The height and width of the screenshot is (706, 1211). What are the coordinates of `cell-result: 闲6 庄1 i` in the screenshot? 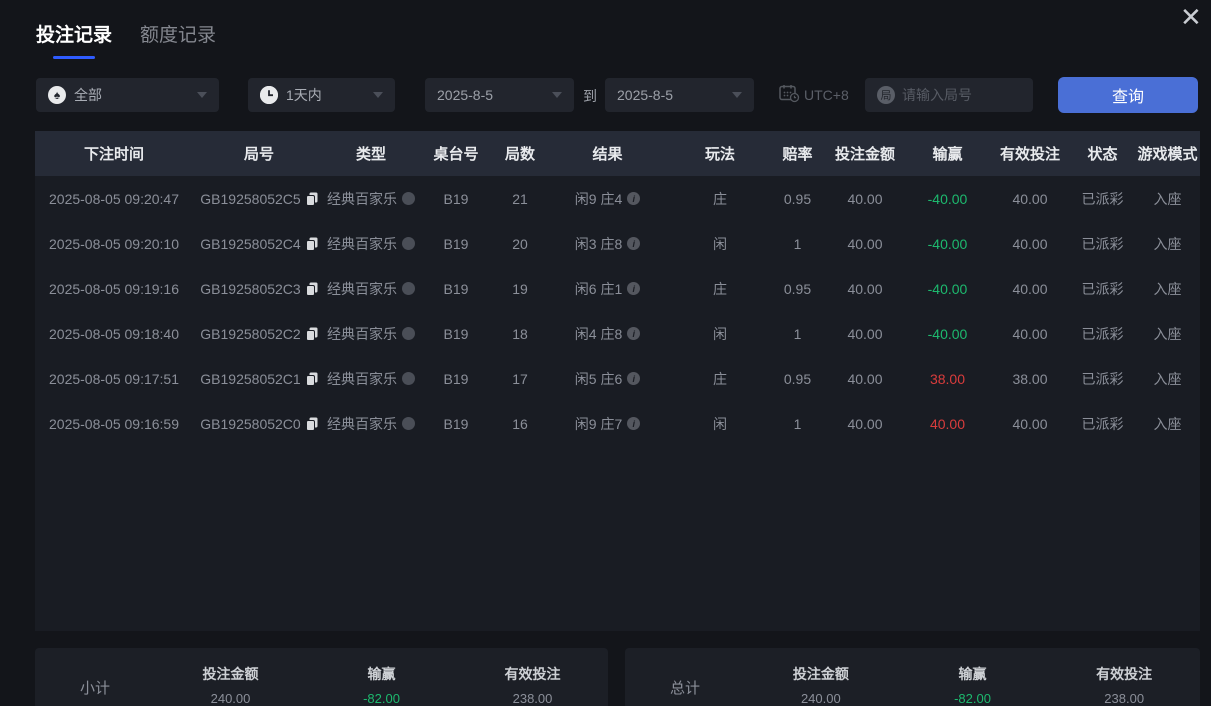 It's located at (607, 289).